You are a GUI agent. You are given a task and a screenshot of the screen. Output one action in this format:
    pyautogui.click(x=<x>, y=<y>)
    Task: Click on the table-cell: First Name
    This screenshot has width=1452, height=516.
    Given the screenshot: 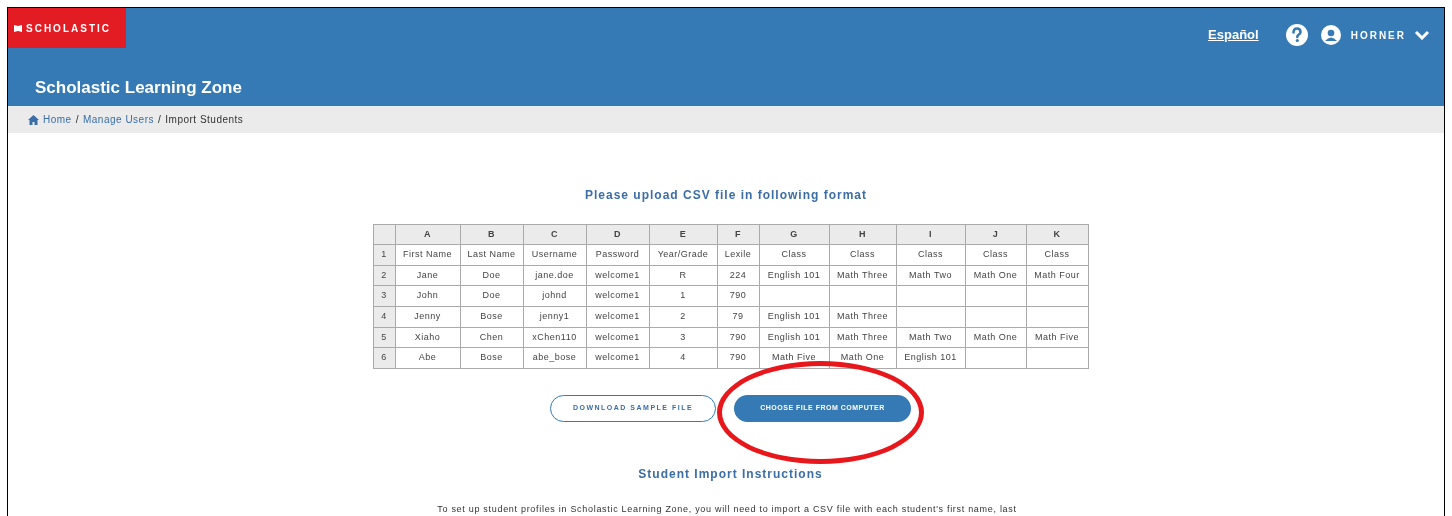 What is the action you would take?
    pyautogui.click(x=427, y=255)
    